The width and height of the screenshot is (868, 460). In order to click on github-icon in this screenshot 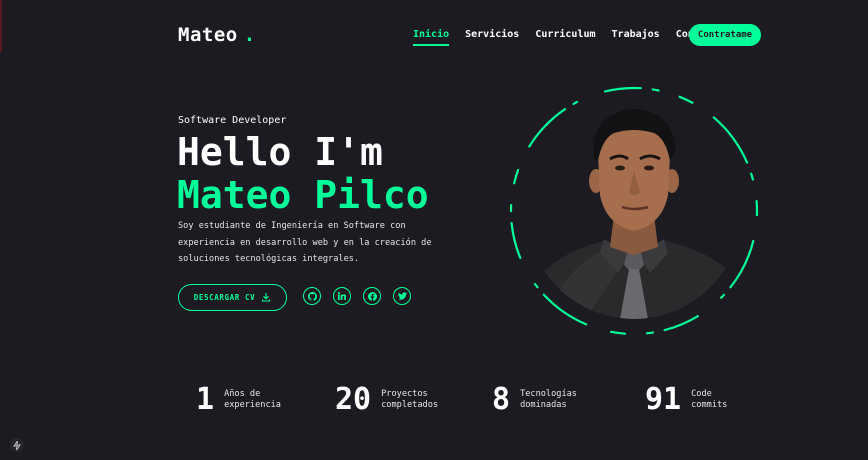, I will do `click(312, 296)`.